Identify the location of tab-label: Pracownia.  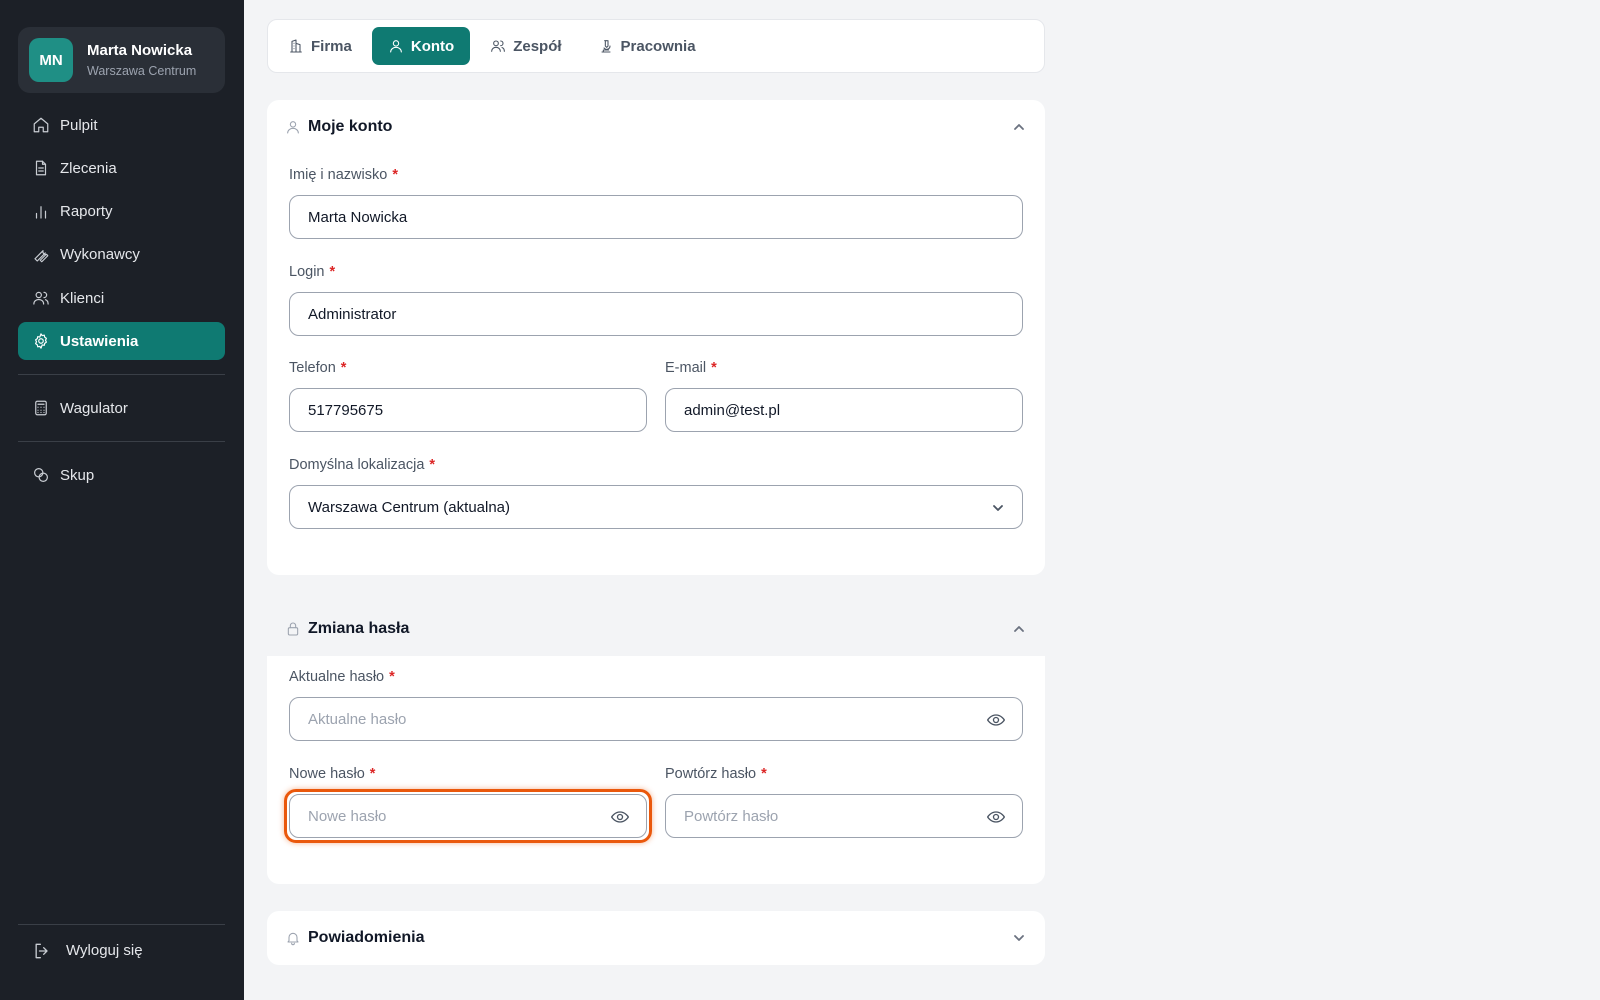
(658, 46).